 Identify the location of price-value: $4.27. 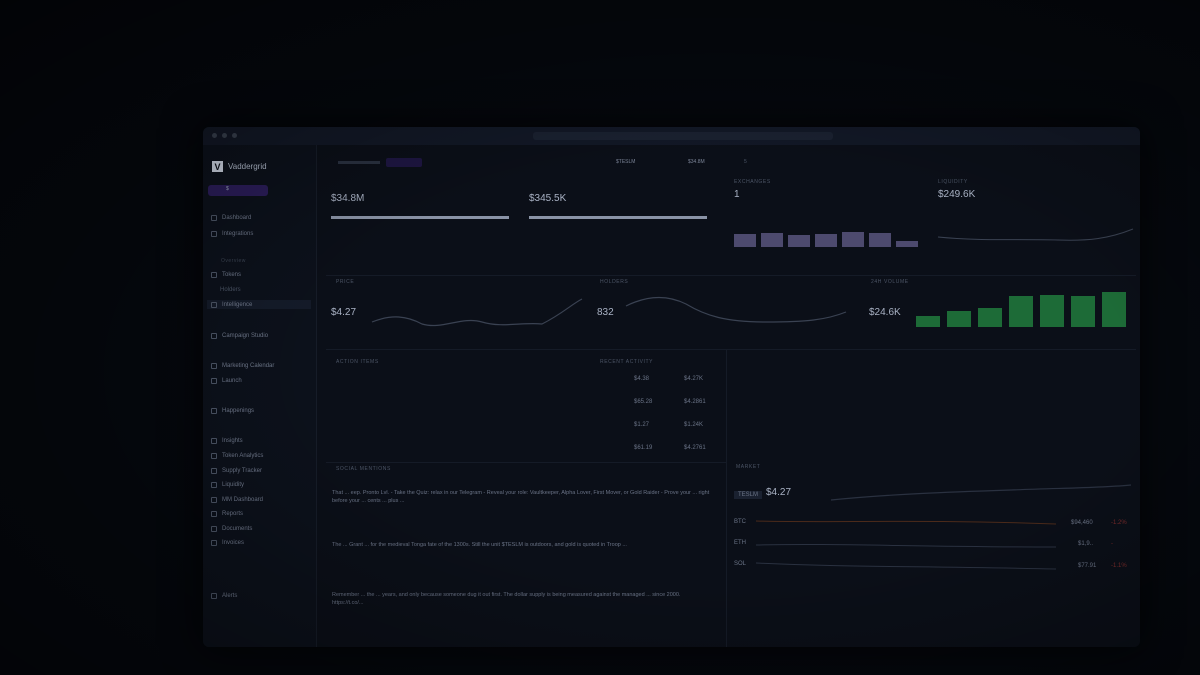
(344, 312).